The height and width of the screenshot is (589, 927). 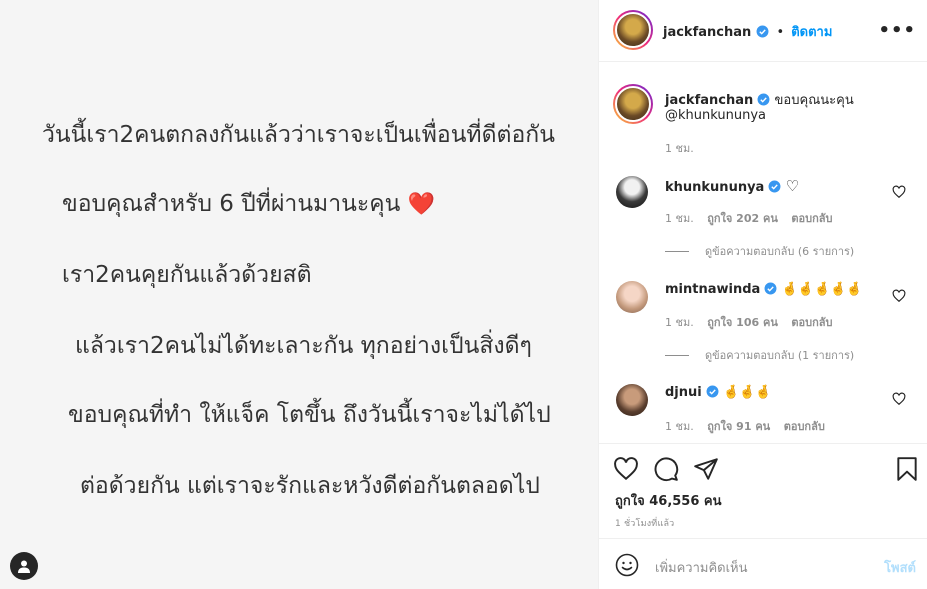 I want to click on view-replies-button: ดูข้อความตอบกลับ (1 รายการ), so click(x=759, y=355).